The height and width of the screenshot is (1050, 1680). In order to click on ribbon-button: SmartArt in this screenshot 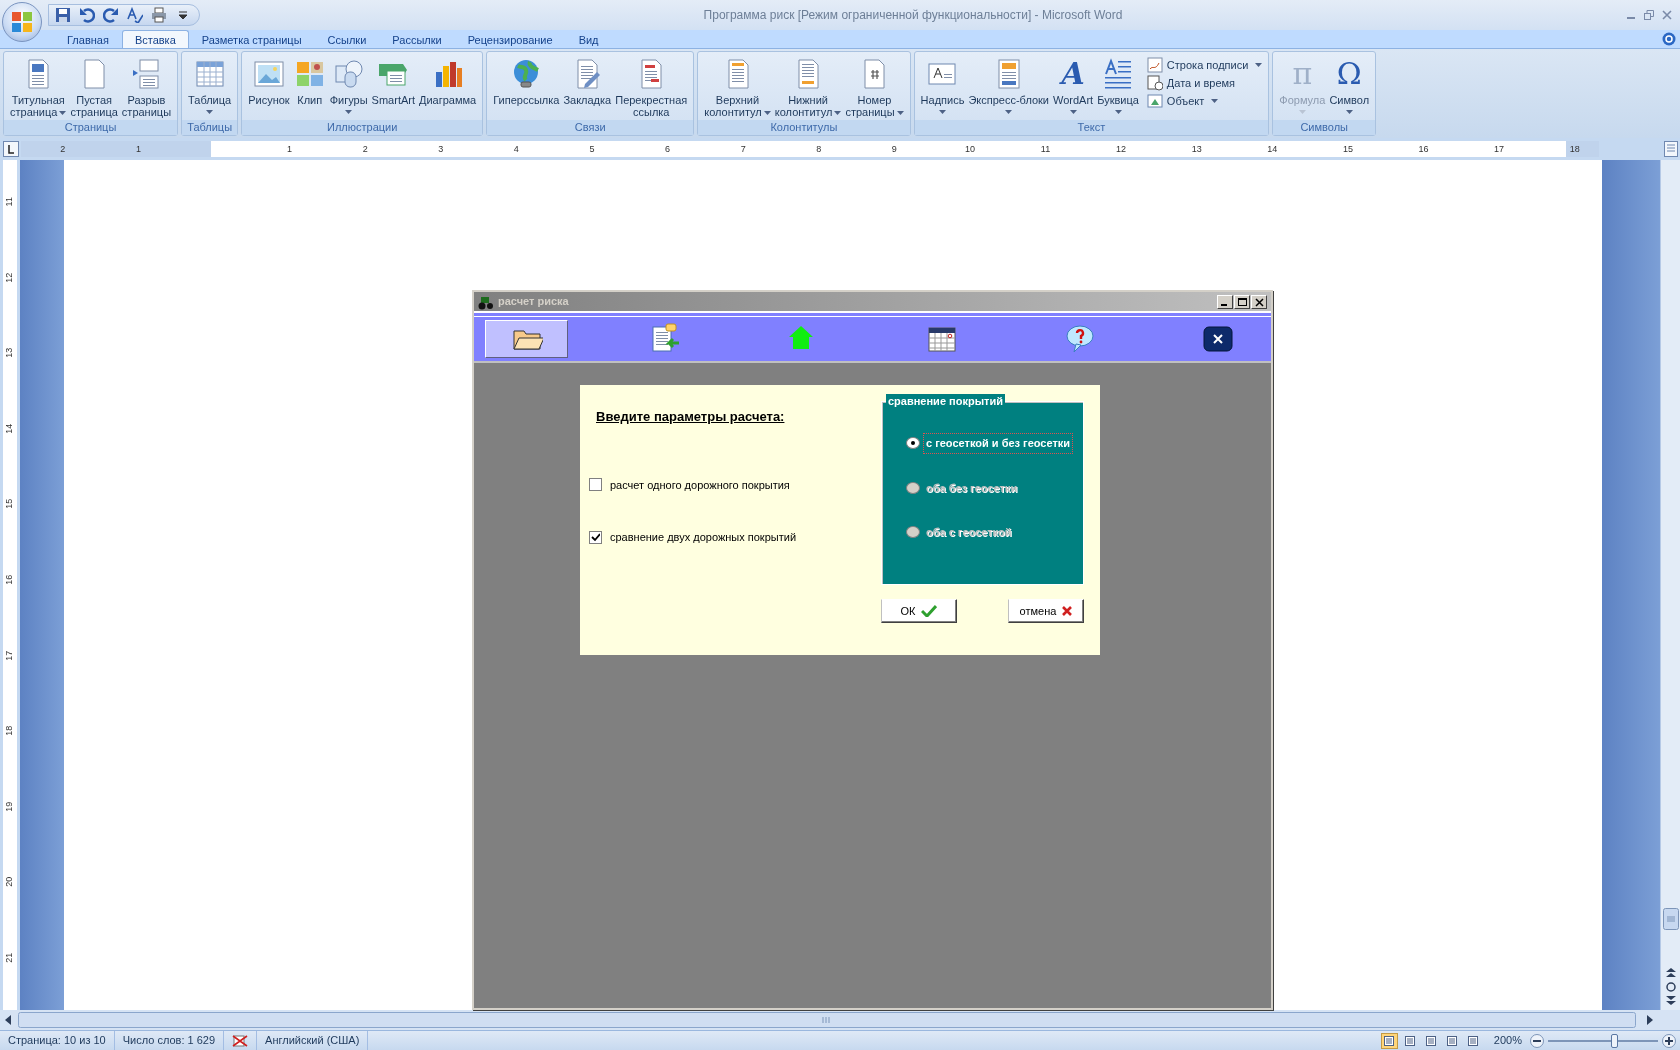, I will do `click(393, 81)`.